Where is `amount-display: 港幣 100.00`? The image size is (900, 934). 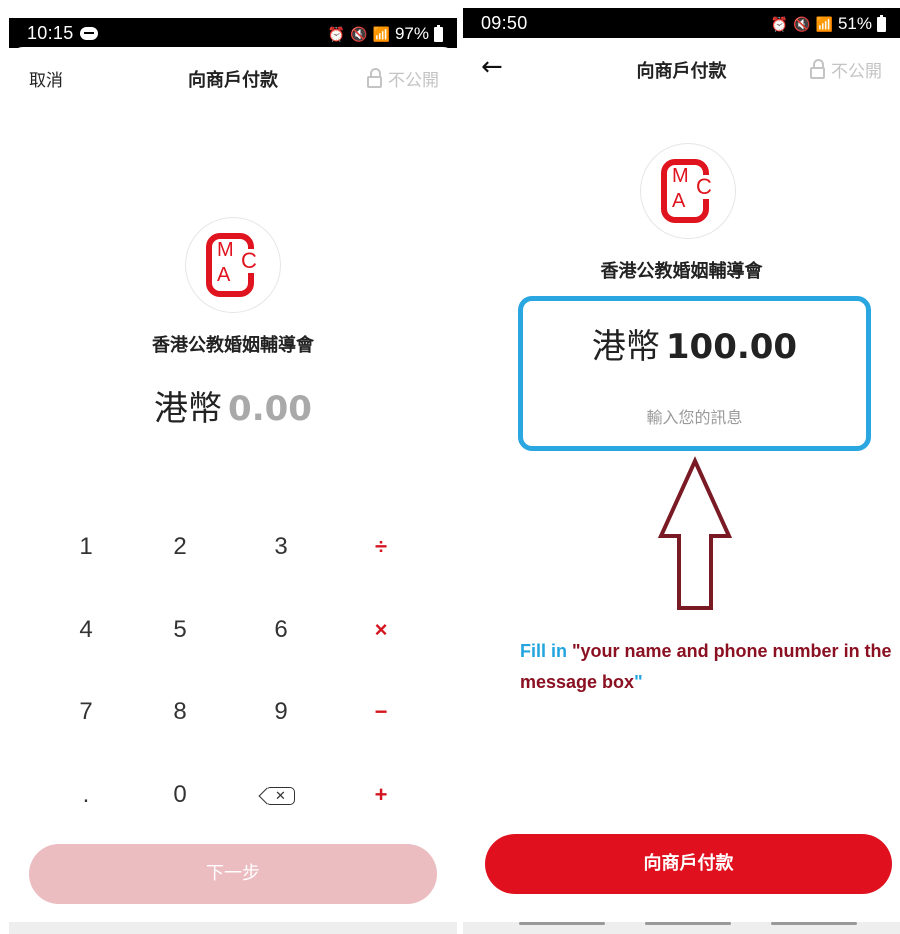 amount-display: 港幣 100.00 is located at coordinates (694, 343).